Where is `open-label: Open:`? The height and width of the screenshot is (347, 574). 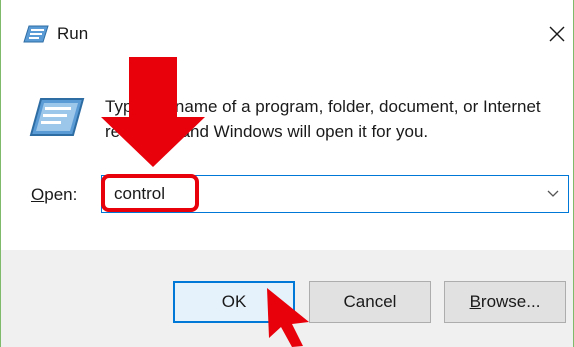 open-label: Open: is located at coordinates (54, 195).